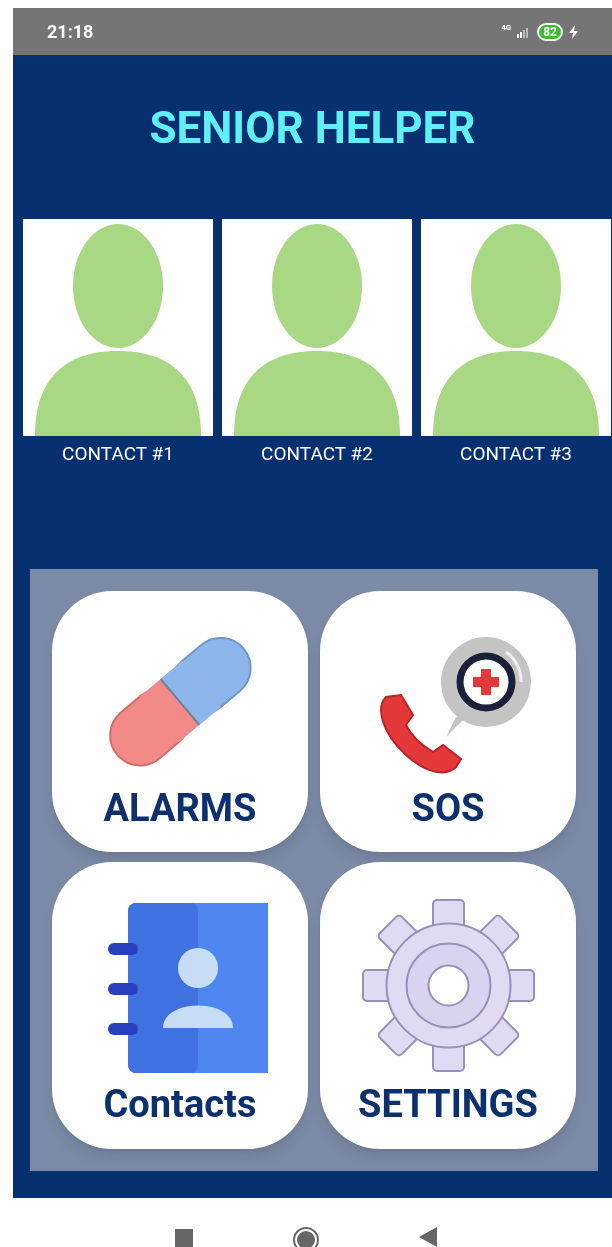 The image size is (612, 1247). I want to click on menu-tile: SETTINGS, so click(448, 1005).